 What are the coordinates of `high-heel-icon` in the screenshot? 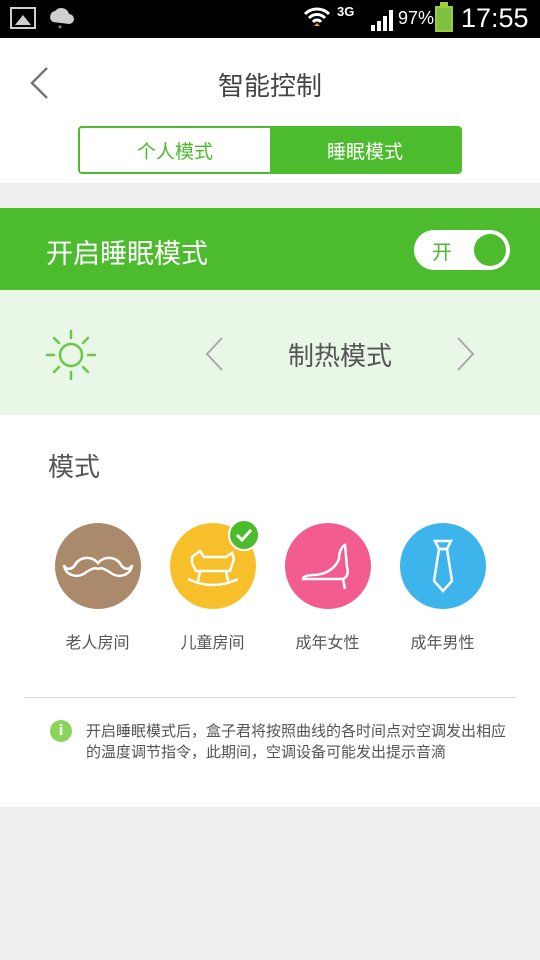 It's located at (325, 566).